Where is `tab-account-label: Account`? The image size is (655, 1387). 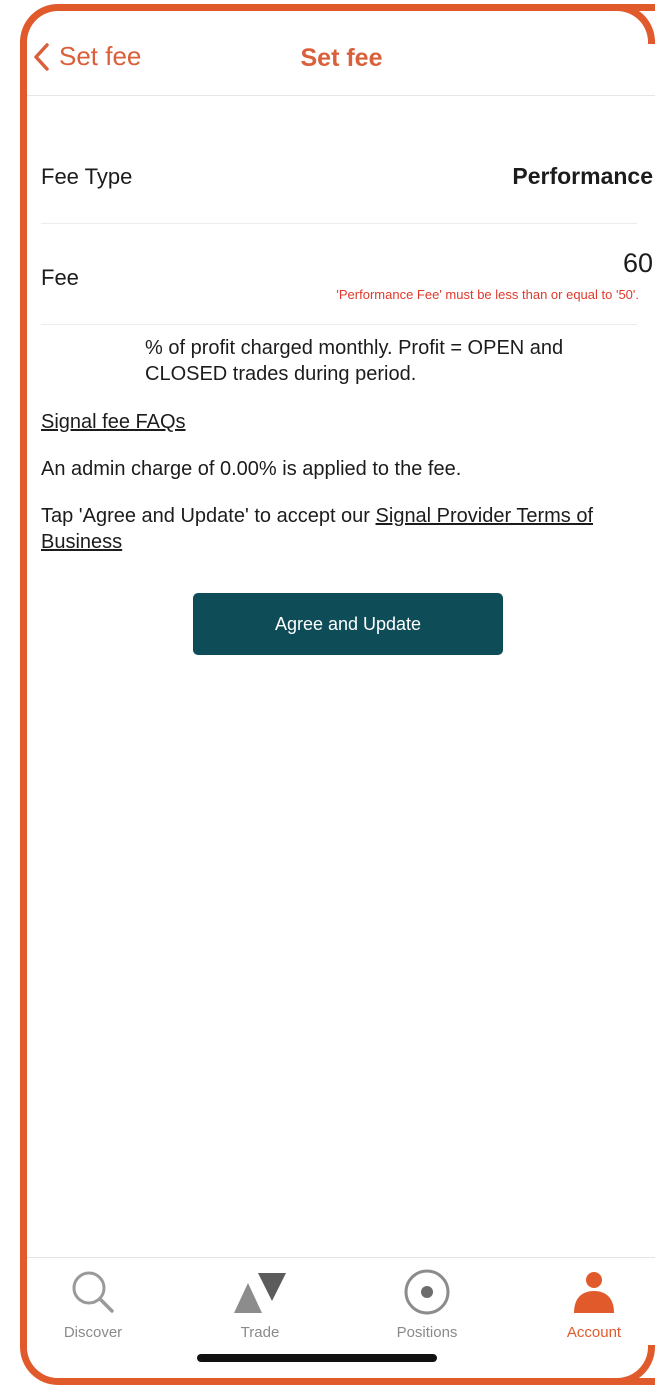 tab-account-label: Account is located at coordinates (594, 1332).